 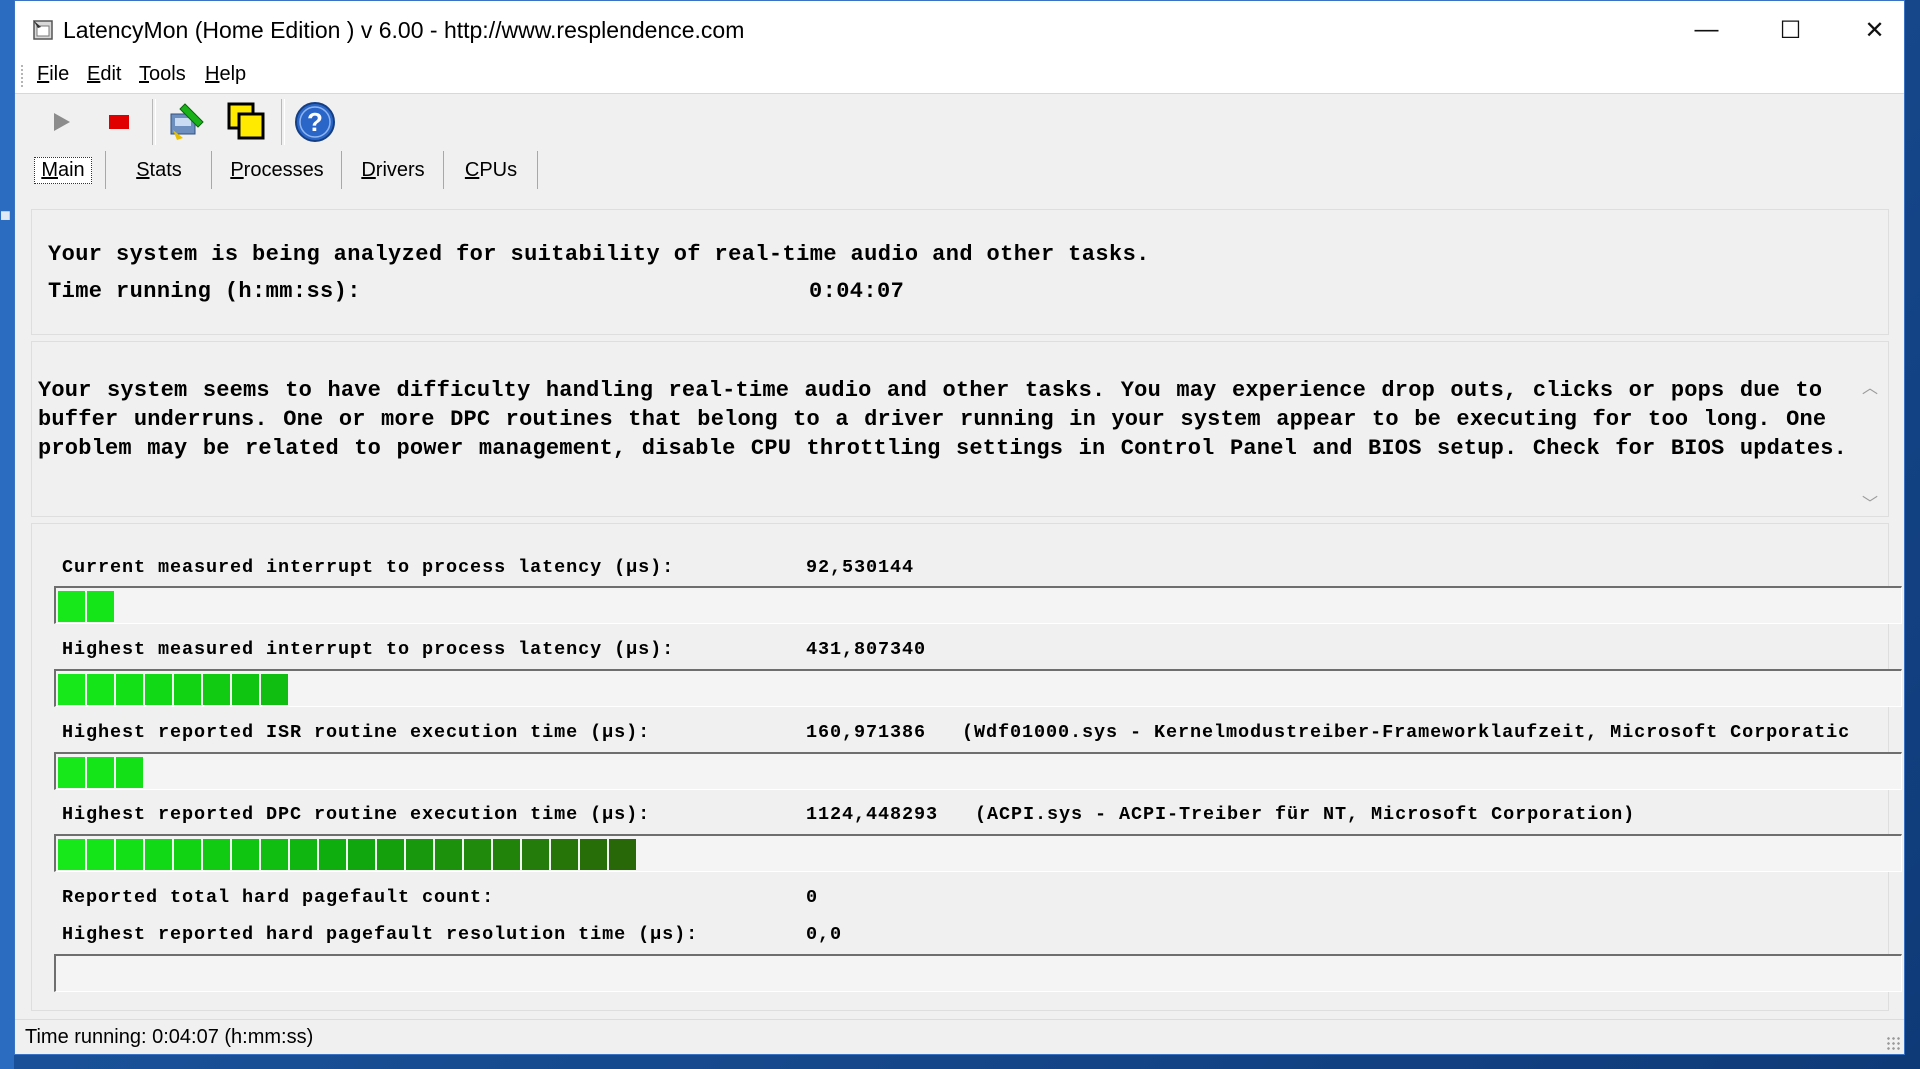 What do you see at coordinates (393, 170) in the screenshot?
I see `tab-drivers: Drivers` at bounding box center [393, 170].